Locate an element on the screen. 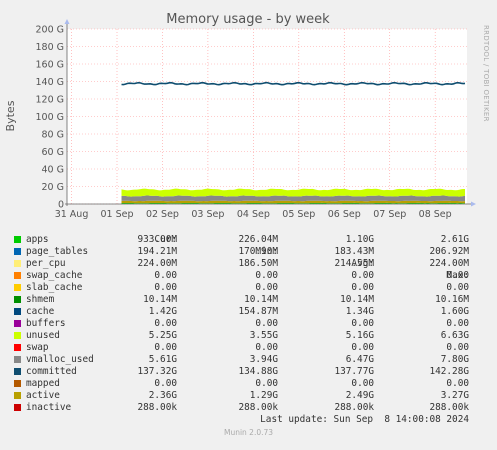 The image size is (497, 450). legend-avg: 6.47G is located at coordinates (360, 360).